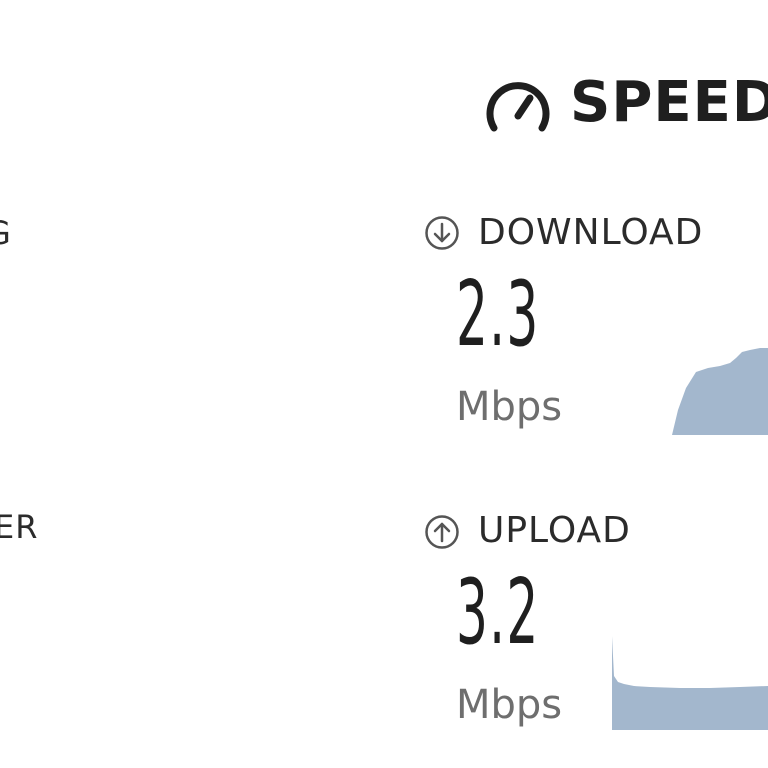 The width and height of the screenshot is (768, 768). Describe the element at coordinates (498, 314) in the screenshot. I see `download-value: 2.3` at that location.